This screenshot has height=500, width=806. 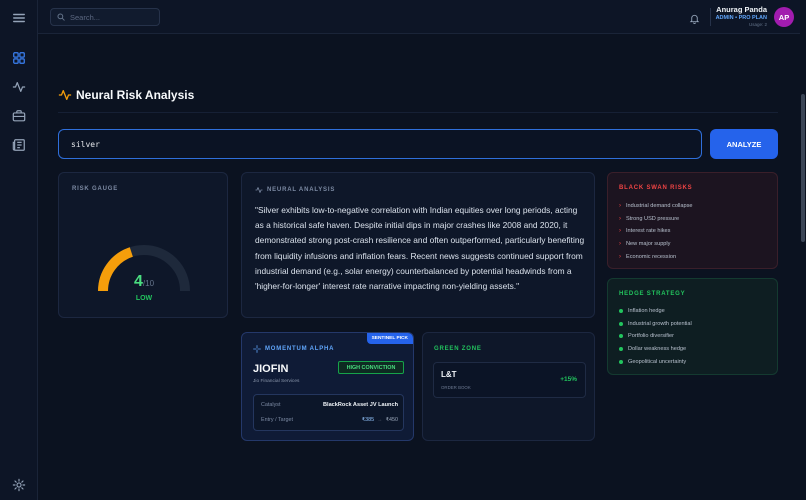 I want to click on user-name: Anurag Panda, so click(x=741, y=9).